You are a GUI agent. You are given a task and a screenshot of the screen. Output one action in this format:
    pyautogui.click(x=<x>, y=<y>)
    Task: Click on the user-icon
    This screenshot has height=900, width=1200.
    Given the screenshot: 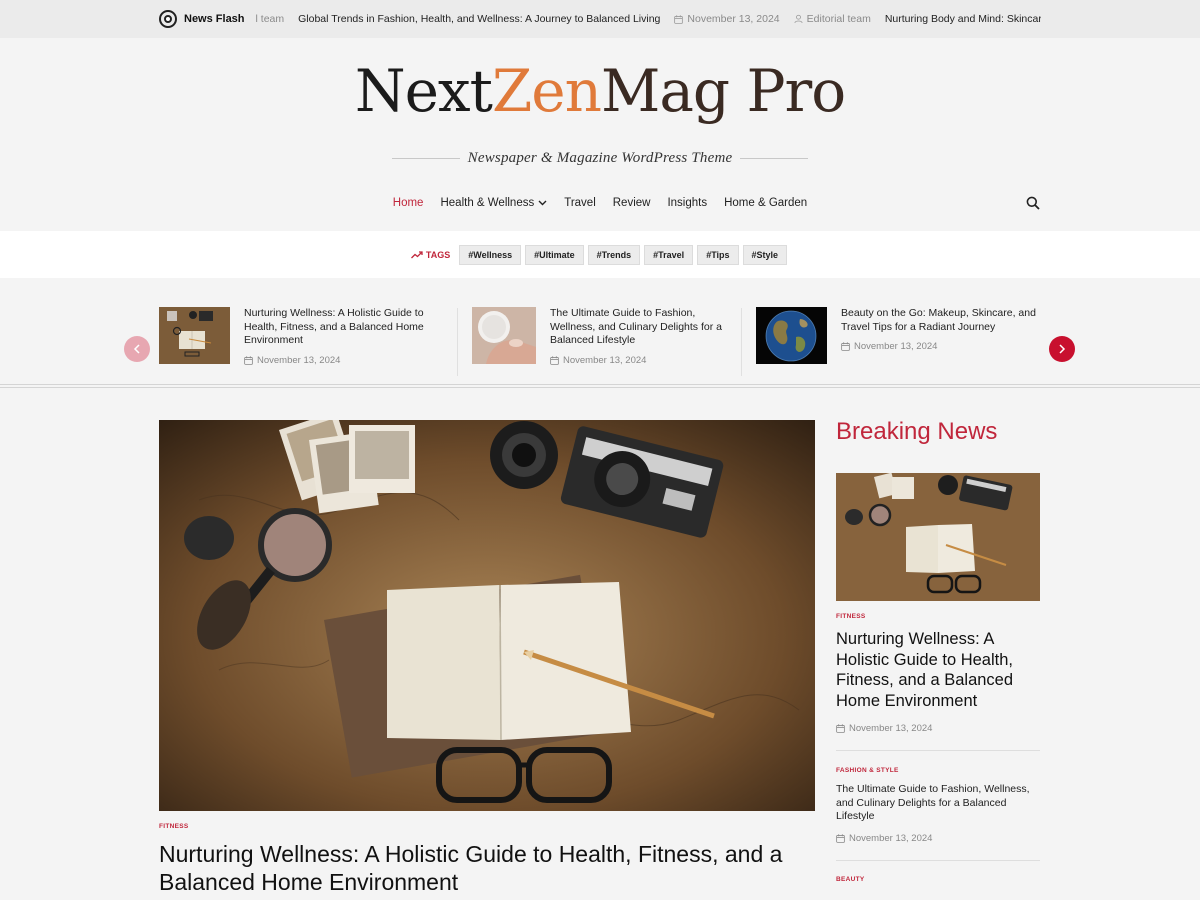 What is the action you would take?
    pyautogui.click(x=798, y=19)
    